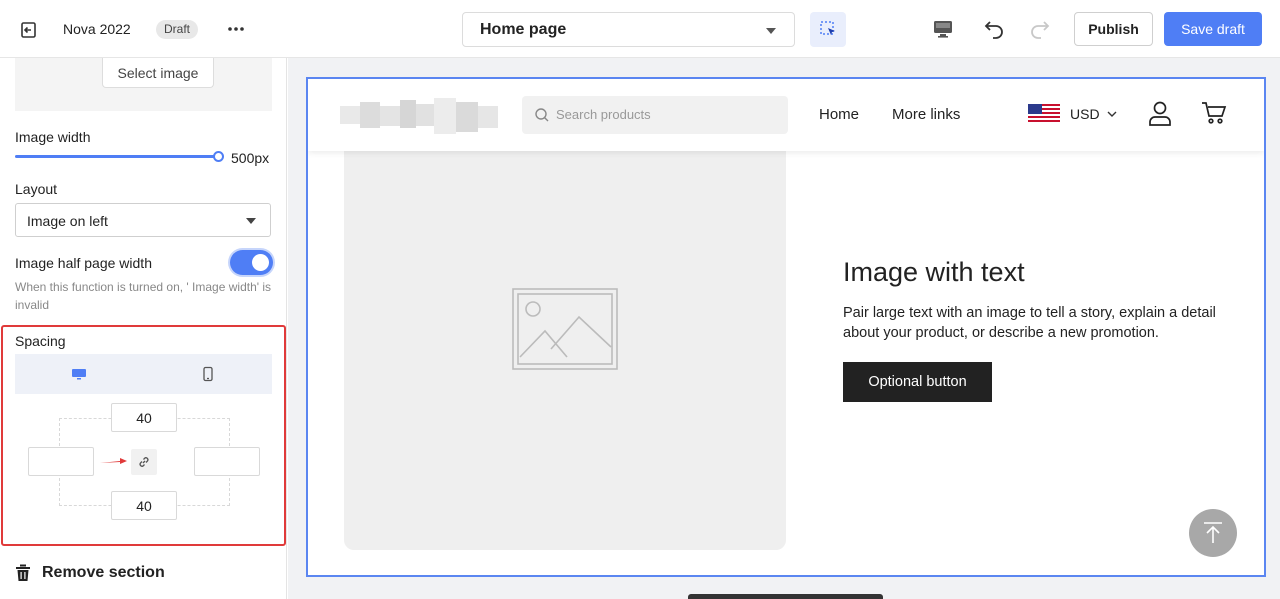  What do you see at coordinates (839, 114) in the screenshot?
I see `nav-home-link: Home` at bounding box center [839, 114].